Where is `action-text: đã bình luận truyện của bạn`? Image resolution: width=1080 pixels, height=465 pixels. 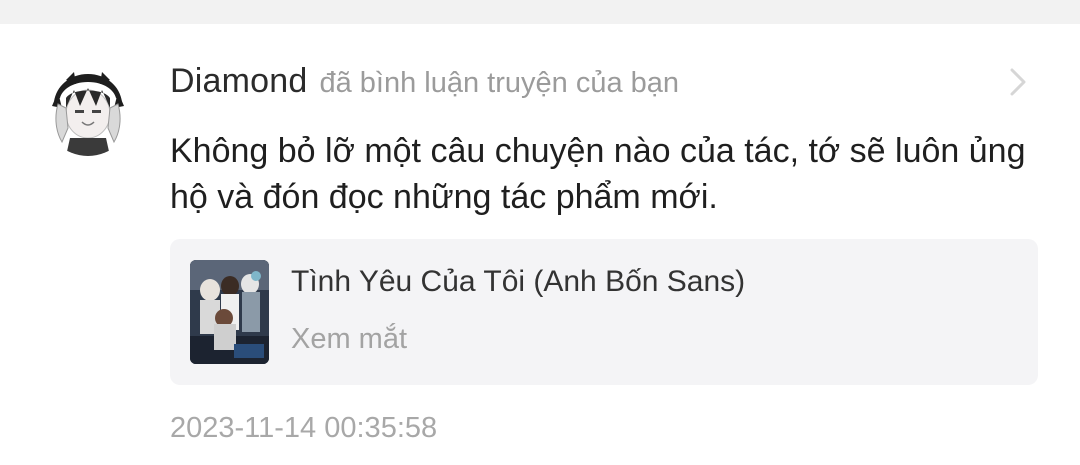
action-text: đã bình luận truyện của bạn is located at coordinates (499, 83).